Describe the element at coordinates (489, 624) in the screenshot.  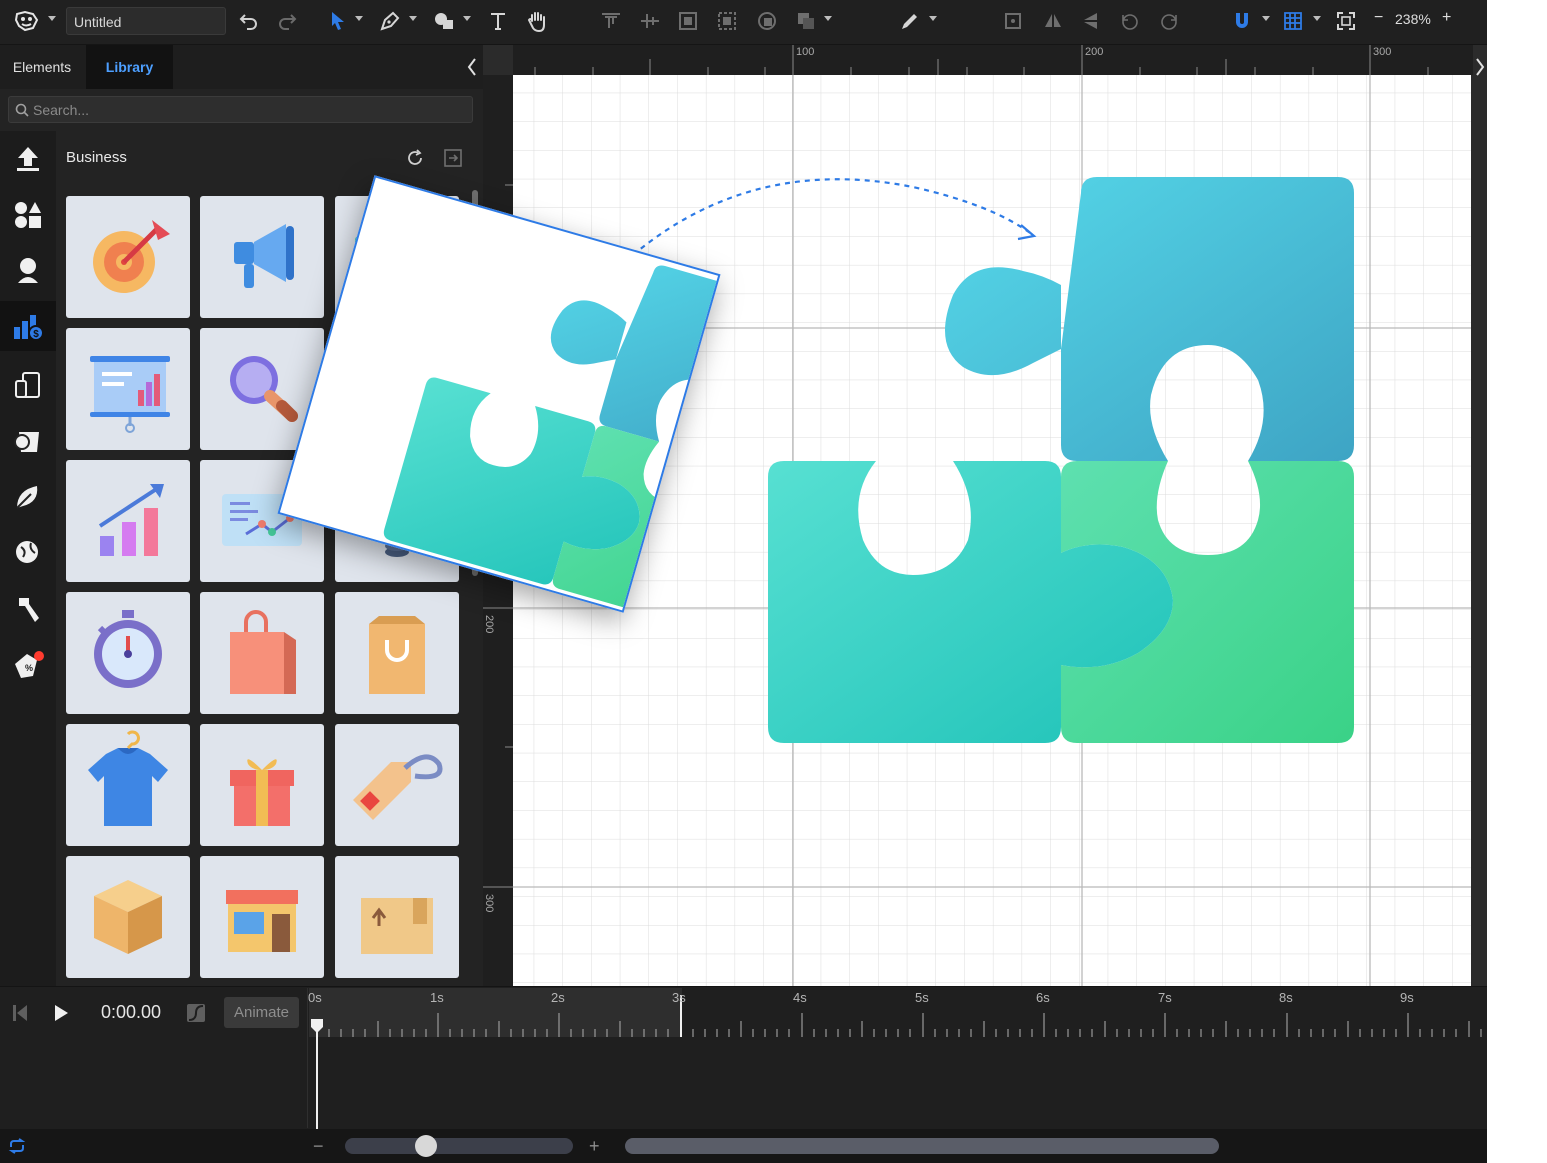
I see `ruler-left-label: 200` at that location.